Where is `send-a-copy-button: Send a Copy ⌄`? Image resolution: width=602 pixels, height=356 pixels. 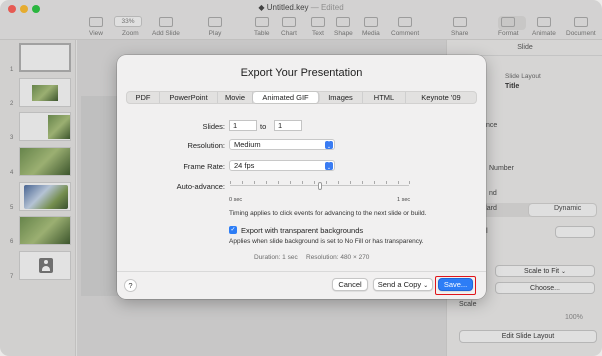
send-a-copy-button: Send a Copy ⌄ is located at coordinates (403, 284).